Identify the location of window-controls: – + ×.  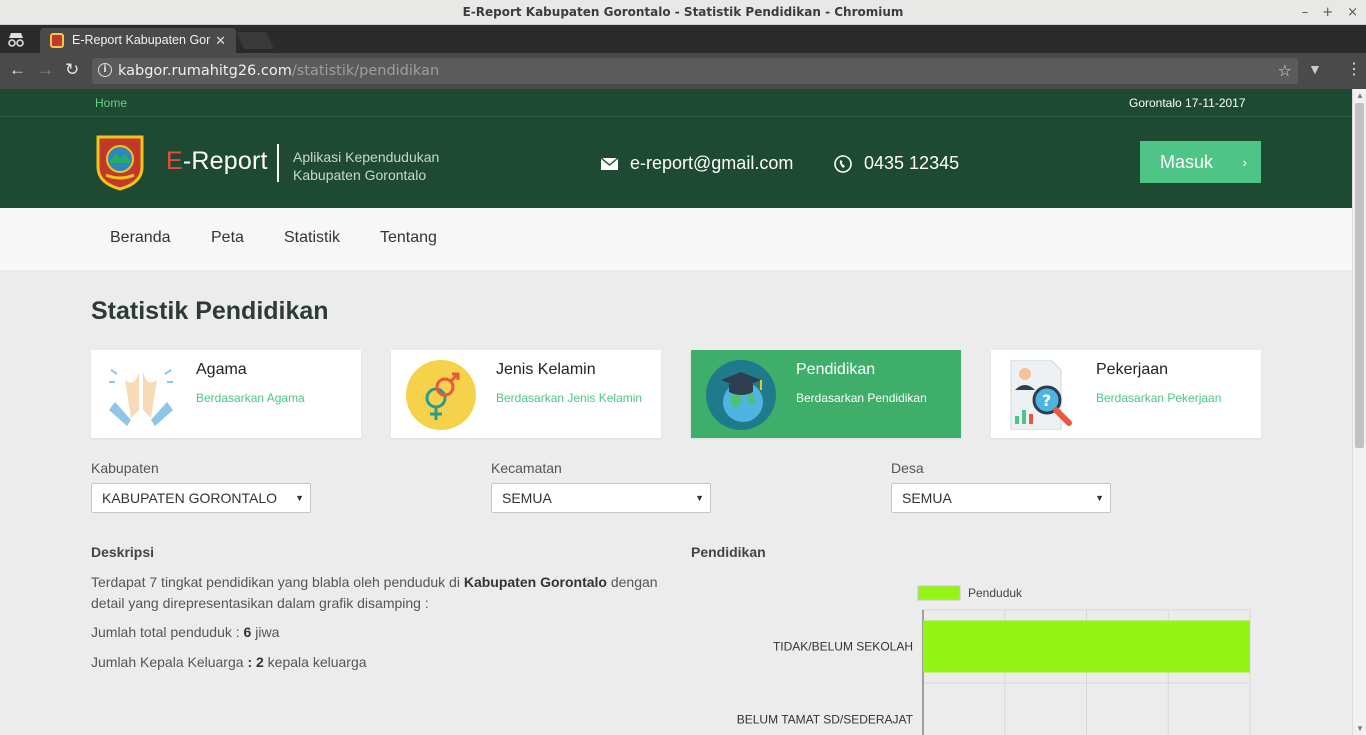
(1330, 12).